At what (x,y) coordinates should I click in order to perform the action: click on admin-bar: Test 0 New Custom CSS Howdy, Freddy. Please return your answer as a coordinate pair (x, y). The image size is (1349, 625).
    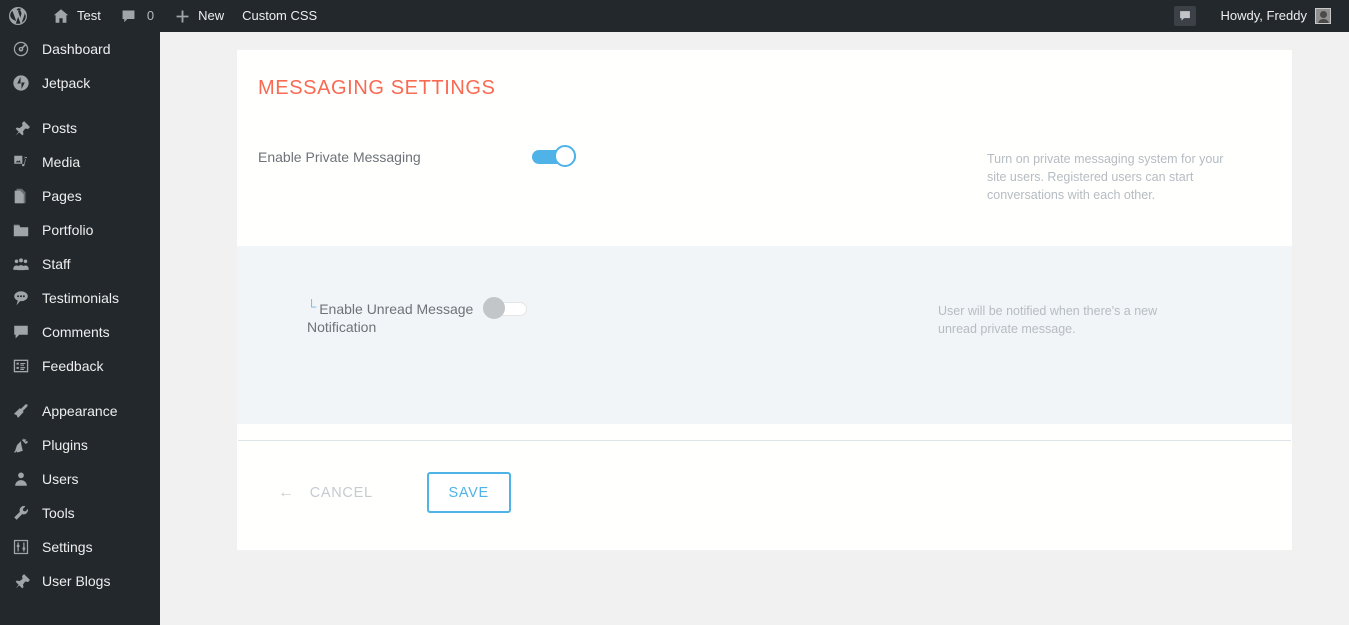
    Looking at the image, I should click on (674, 16).